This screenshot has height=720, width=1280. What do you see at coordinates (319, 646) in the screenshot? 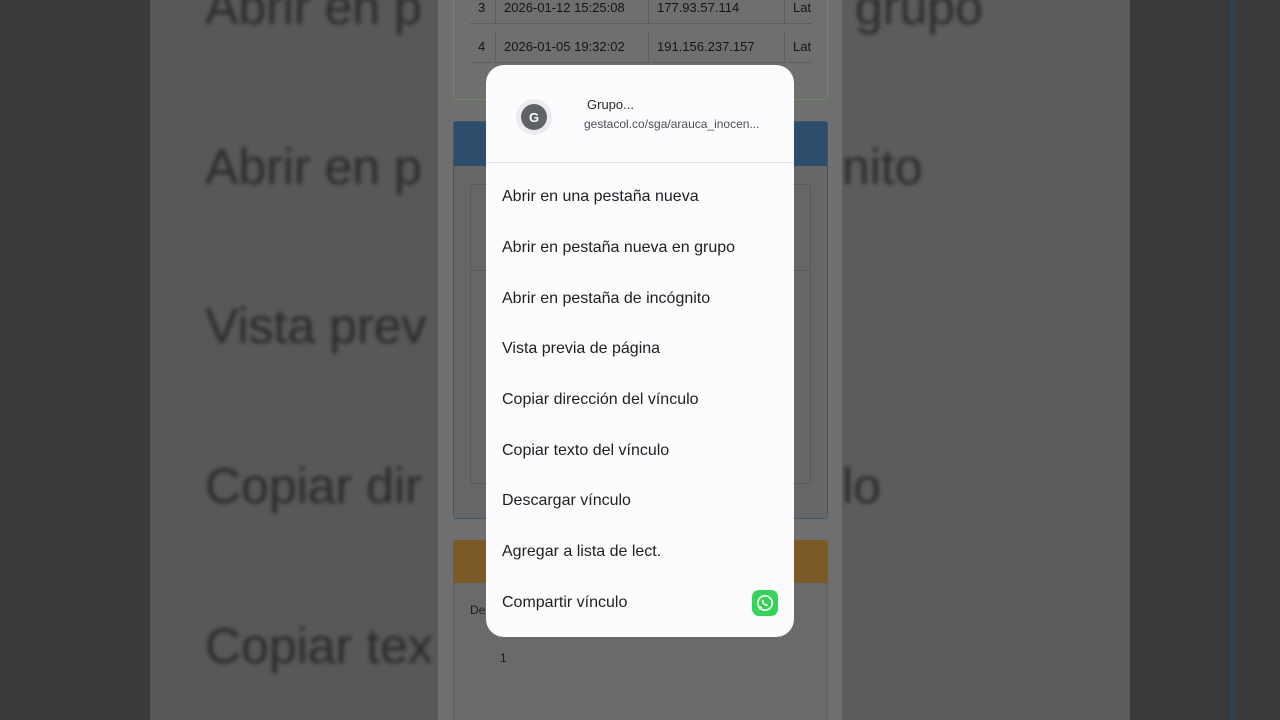
I see `bg-text: Copiar tex` at bounding box center [319, 646].